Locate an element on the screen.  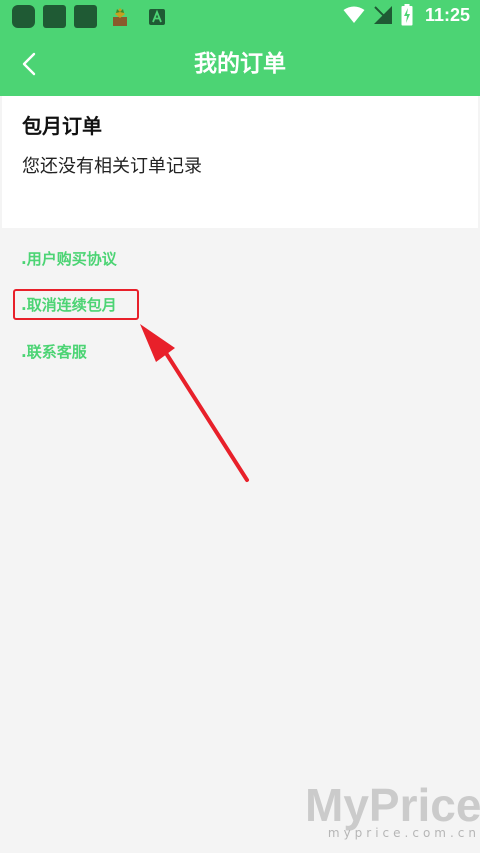
system-icons: 11:25 is located at coordinates (406, 15).